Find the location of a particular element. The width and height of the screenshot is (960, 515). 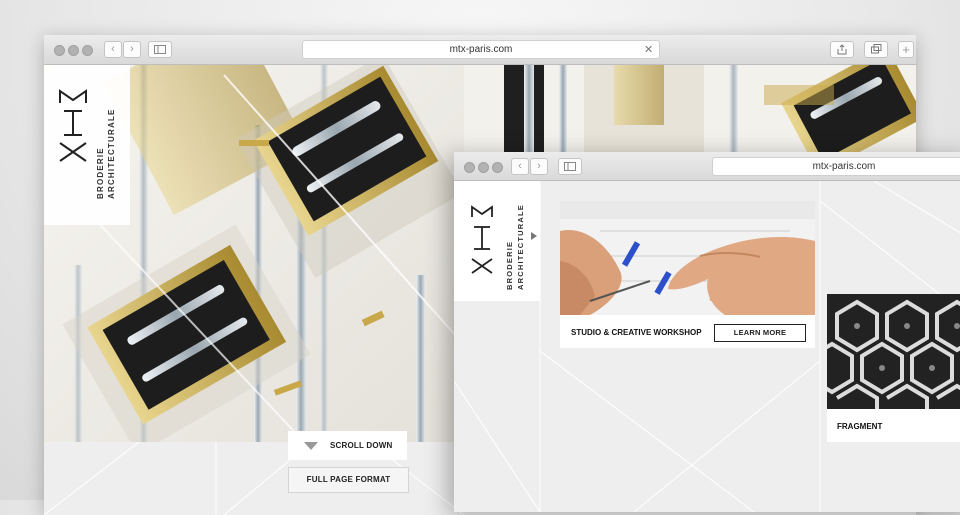

full-page-format-button: FULL PAGE FORMAT is located at coordinates (348, 480).